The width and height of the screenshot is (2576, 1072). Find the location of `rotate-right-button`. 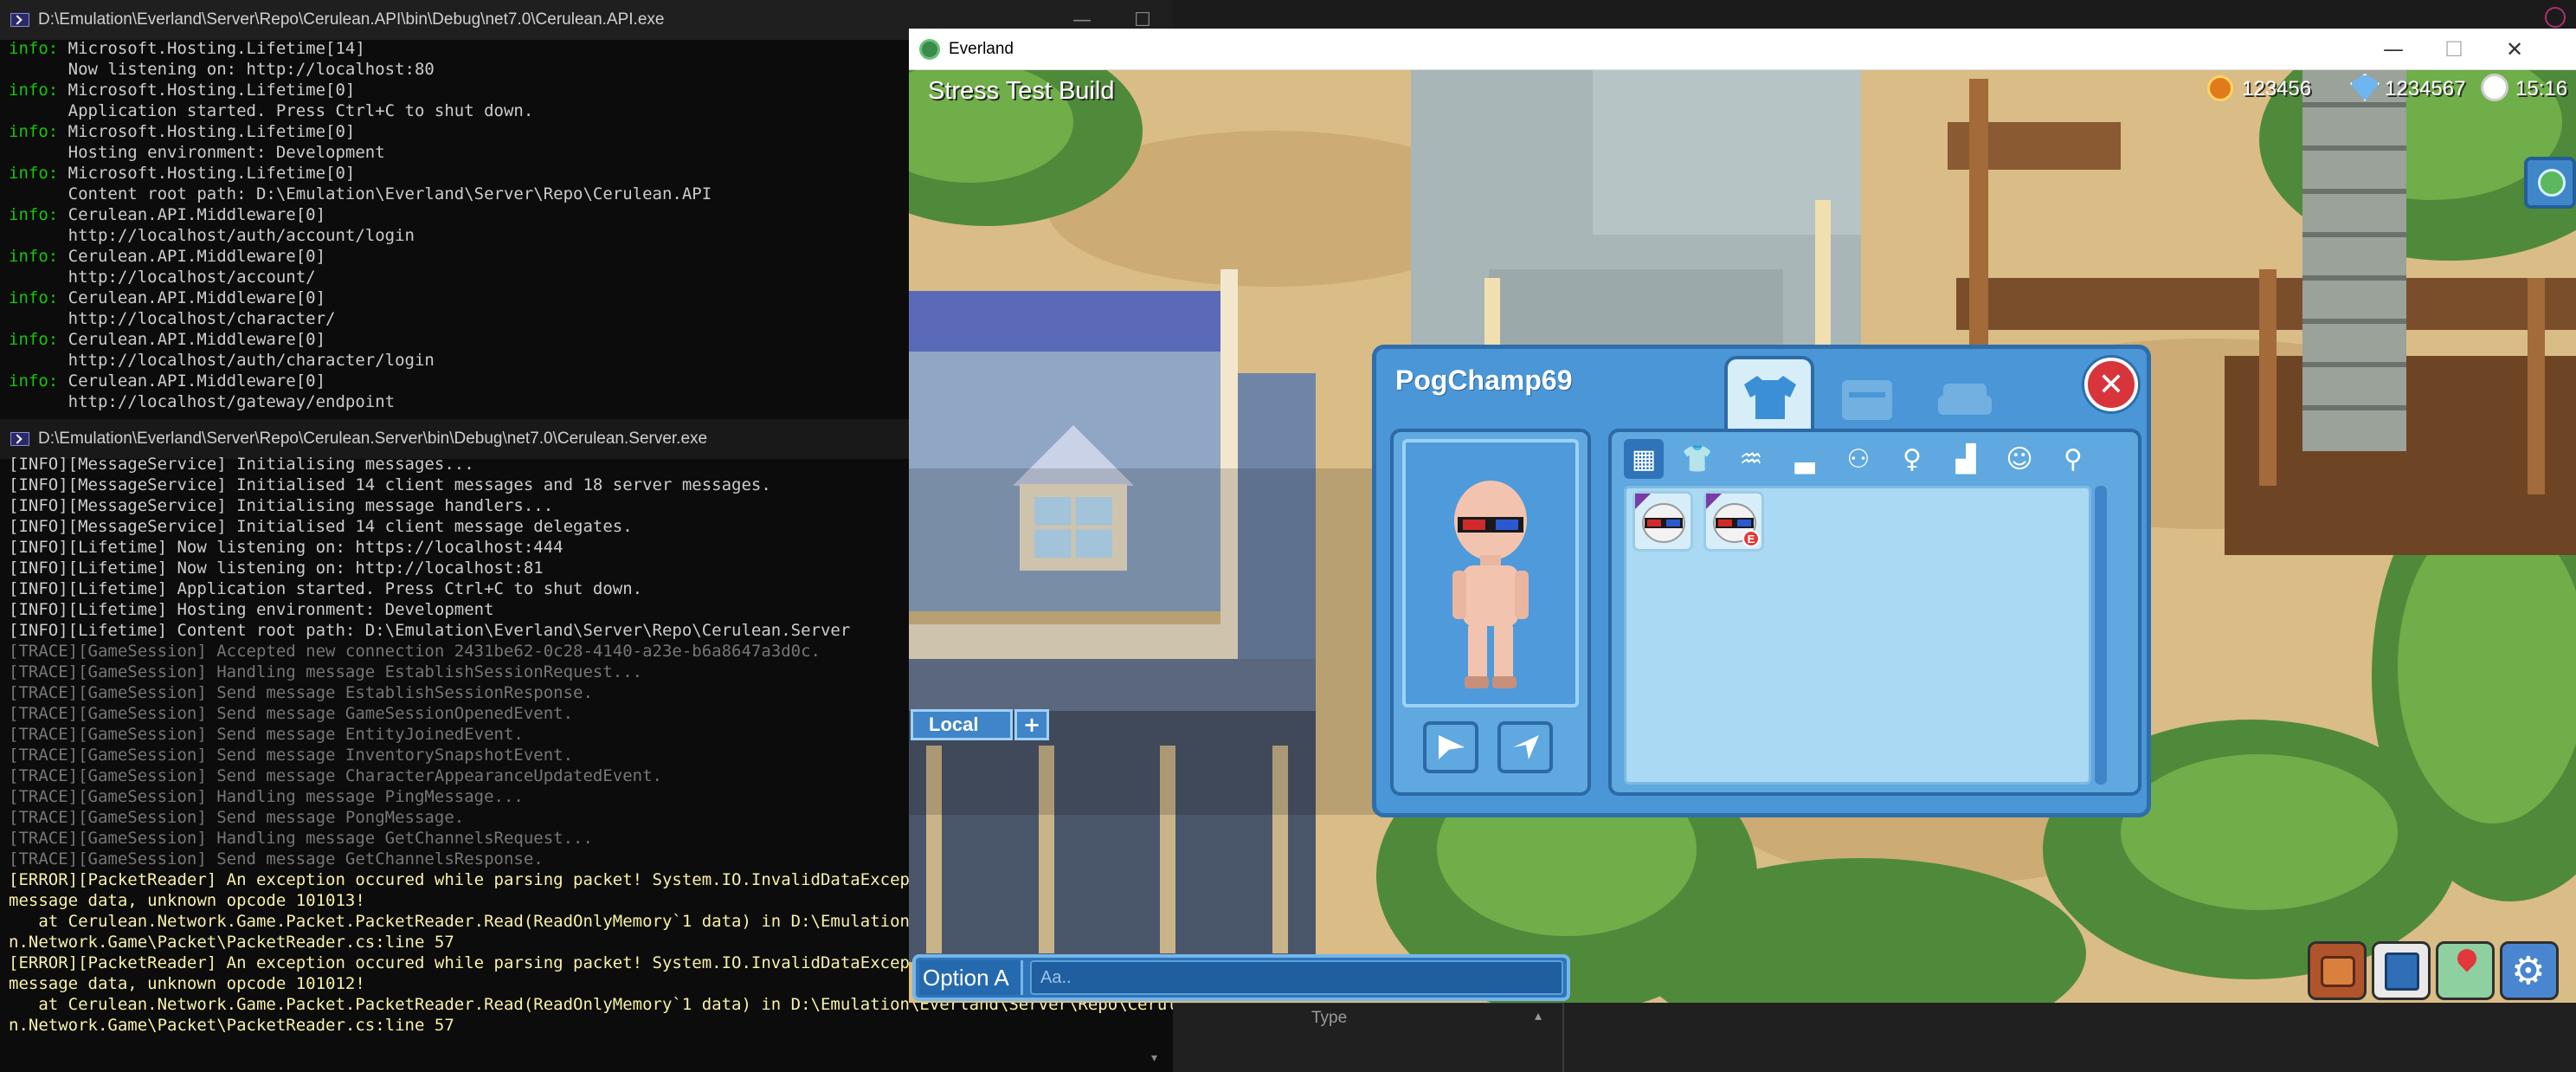

rotate-right-button is located at coordinates (1525, 747).